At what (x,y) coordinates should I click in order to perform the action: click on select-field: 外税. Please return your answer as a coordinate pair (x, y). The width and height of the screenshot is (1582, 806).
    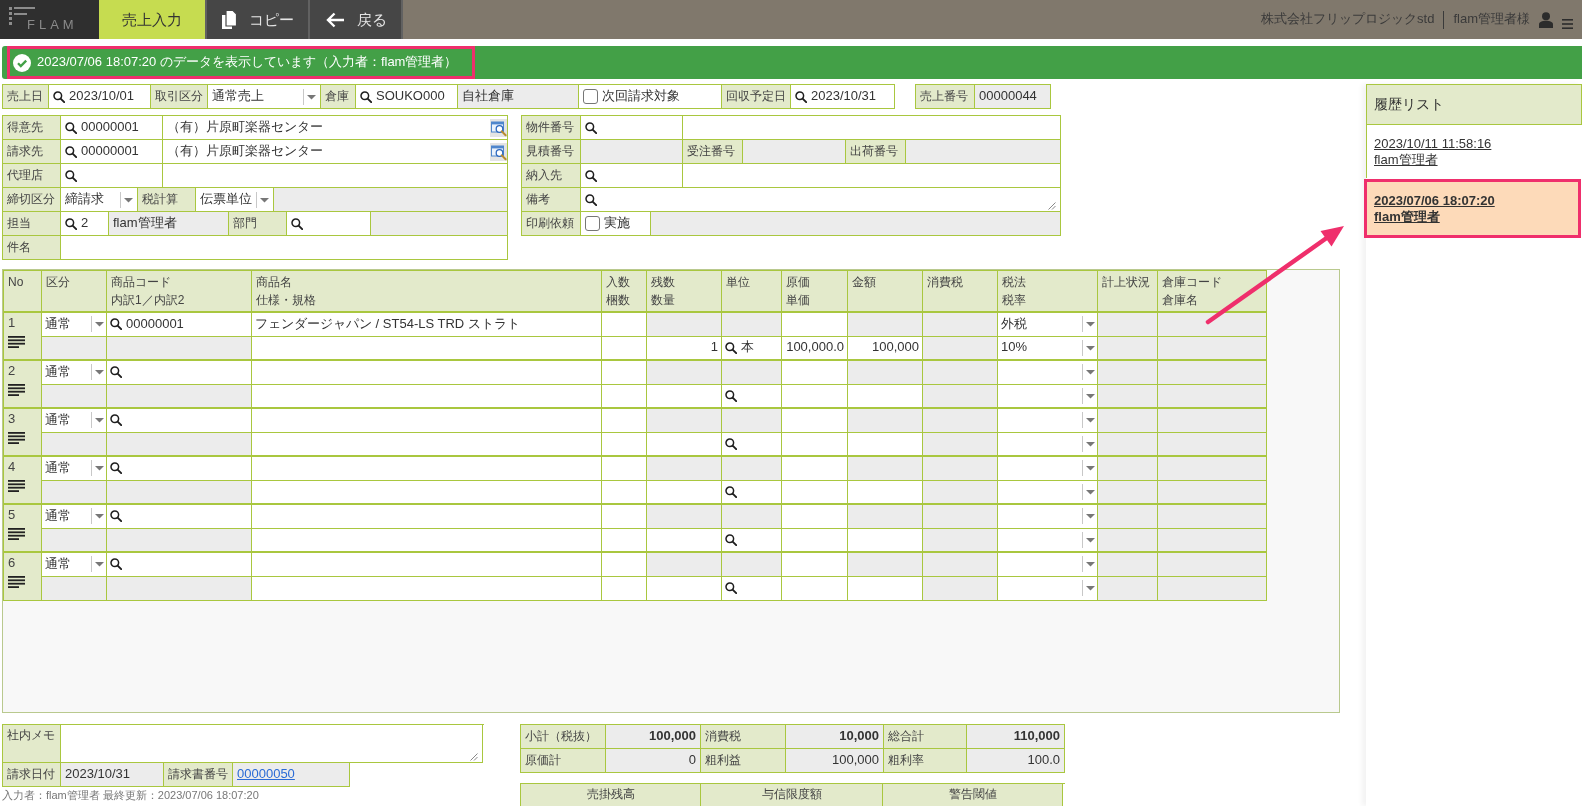
    Looking at the image, I should click on (1047, 324).